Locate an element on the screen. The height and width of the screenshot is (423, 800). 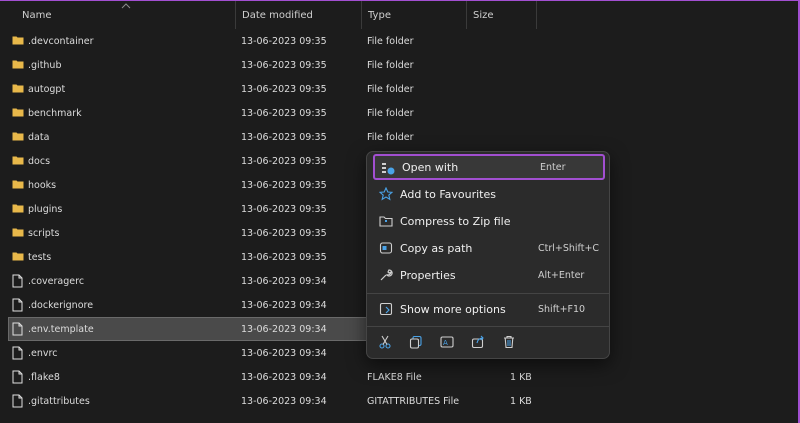
rename-icon: A is located at coordinates (447, 341).